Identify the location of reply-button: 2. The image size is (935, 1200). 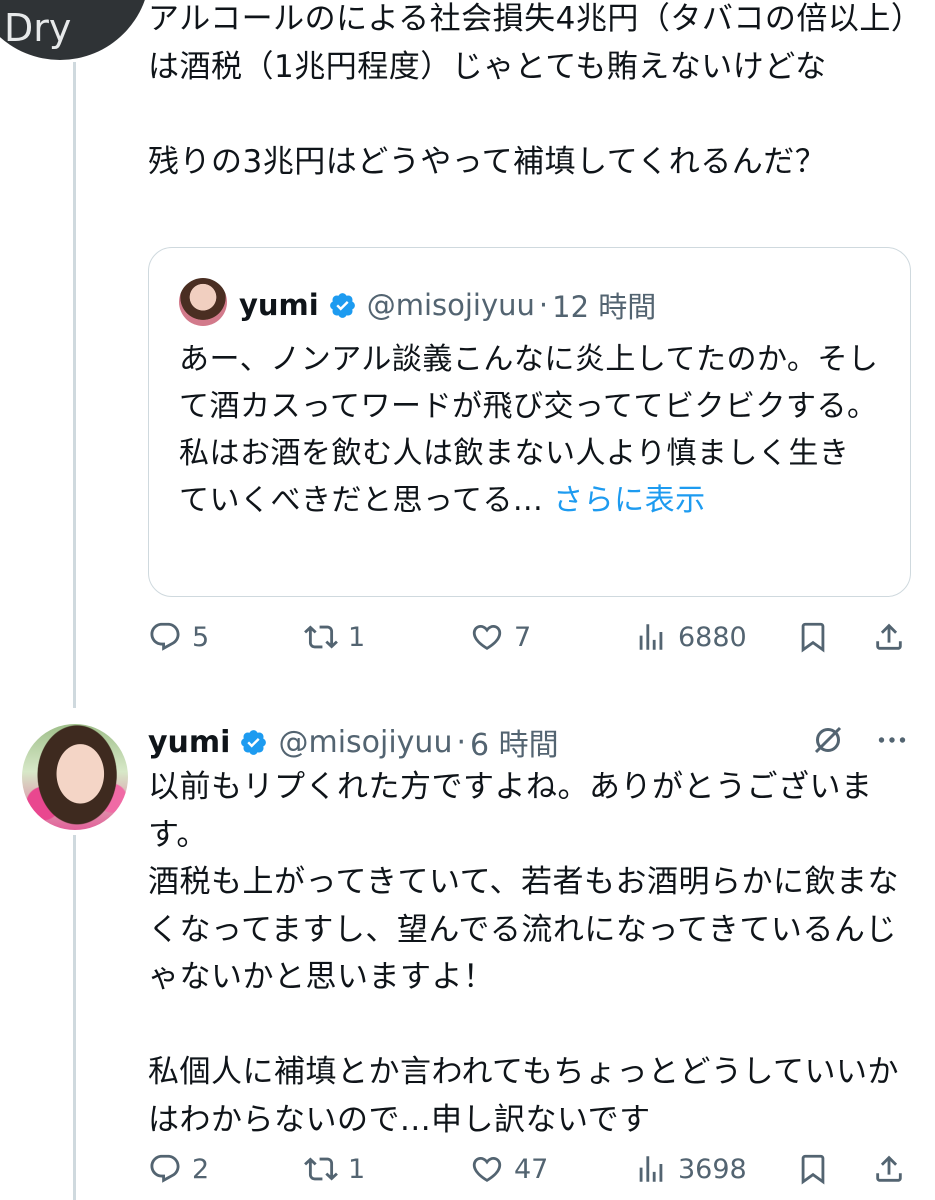
(178, 1169).